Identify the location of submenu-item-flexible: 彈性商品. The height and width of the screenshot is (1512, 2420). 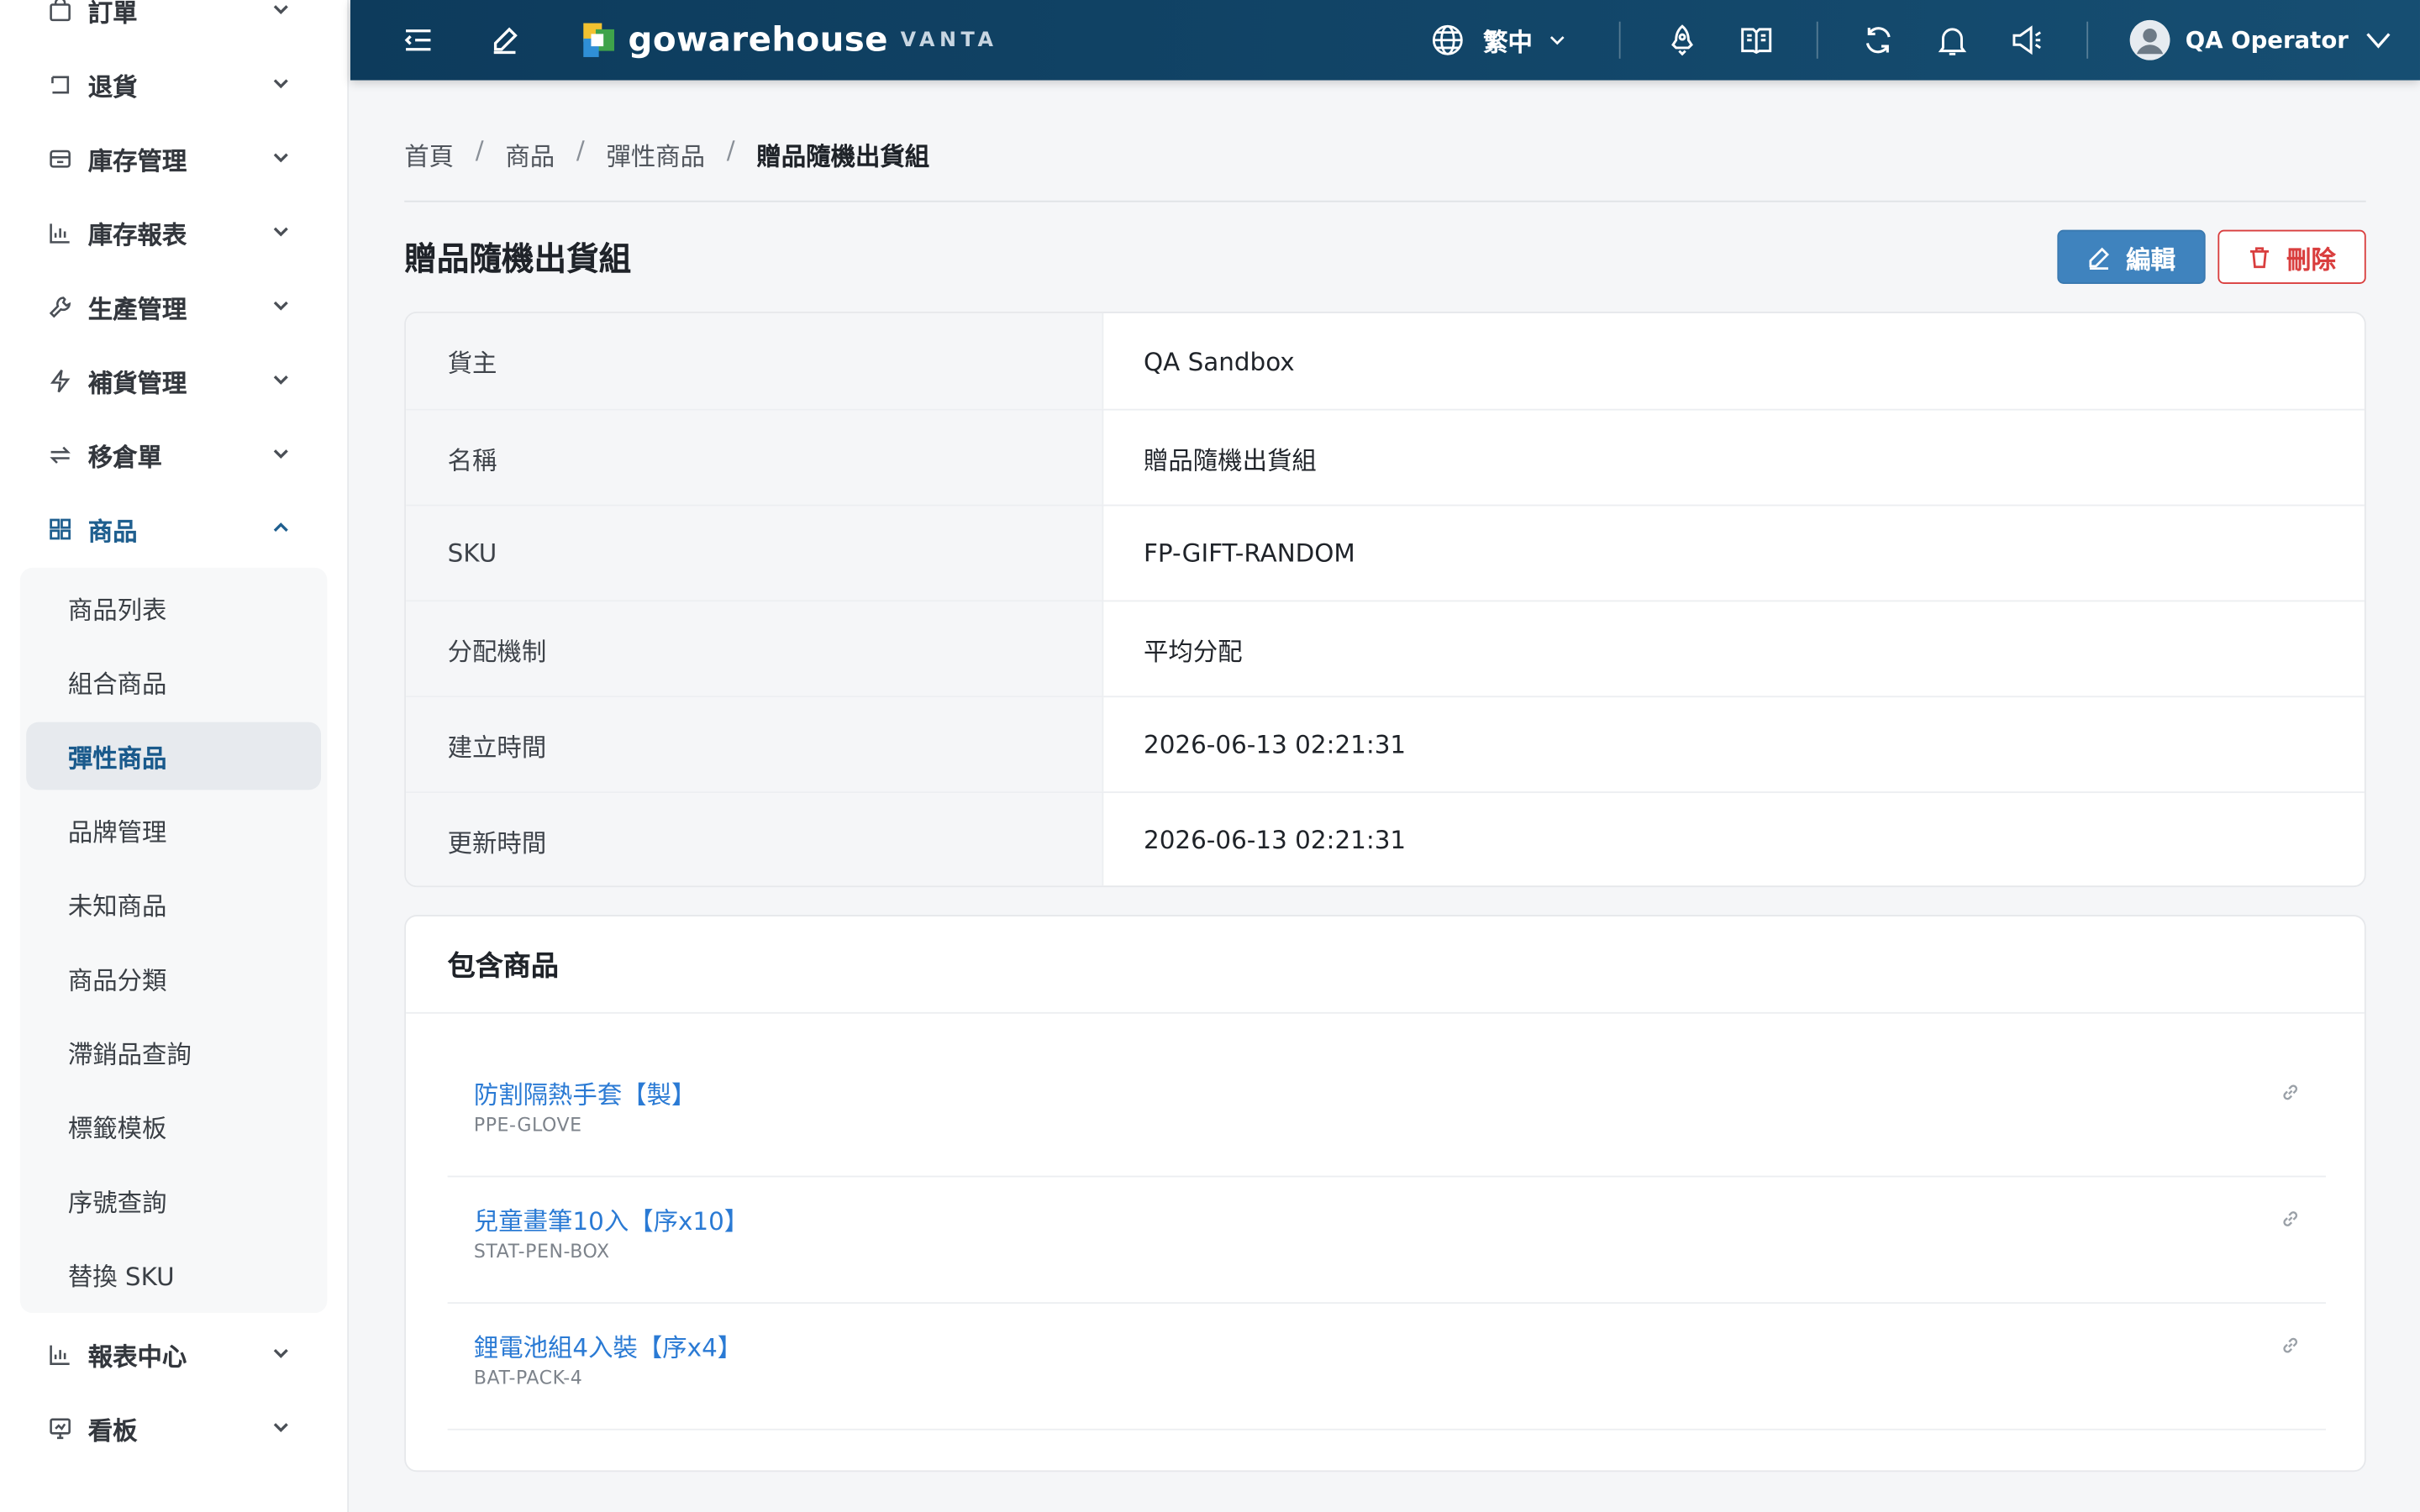
(174, 756).